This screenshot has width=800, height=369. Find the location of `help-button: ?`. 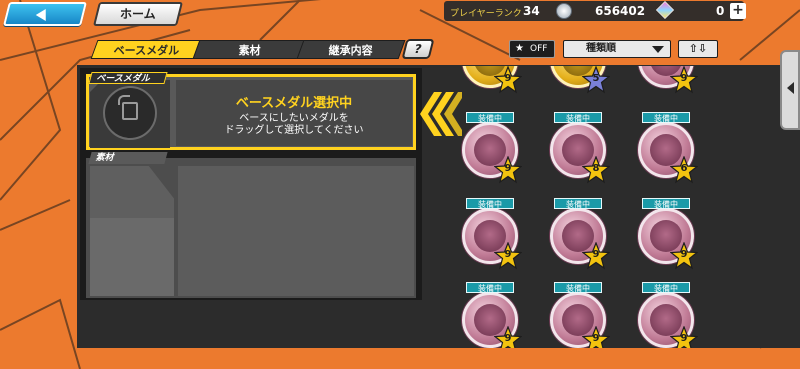

help-button: ? is located at coordinates (418, 49).